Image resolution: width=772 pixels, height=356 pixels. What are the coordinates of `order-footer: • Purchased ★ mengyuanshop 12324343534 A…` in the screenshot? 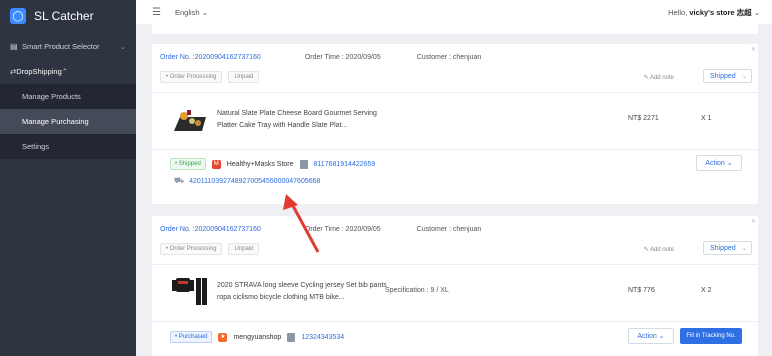 It's located at (455, 339).